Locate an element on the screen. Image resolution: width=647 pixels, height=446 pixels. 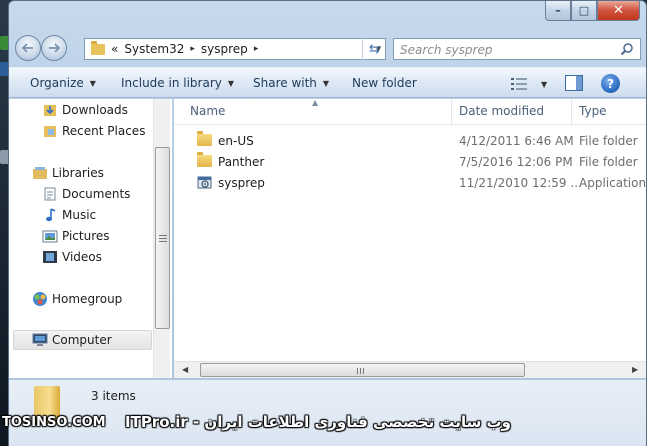
organize-button: Organize ▼ is located at coordinates (63, 83).